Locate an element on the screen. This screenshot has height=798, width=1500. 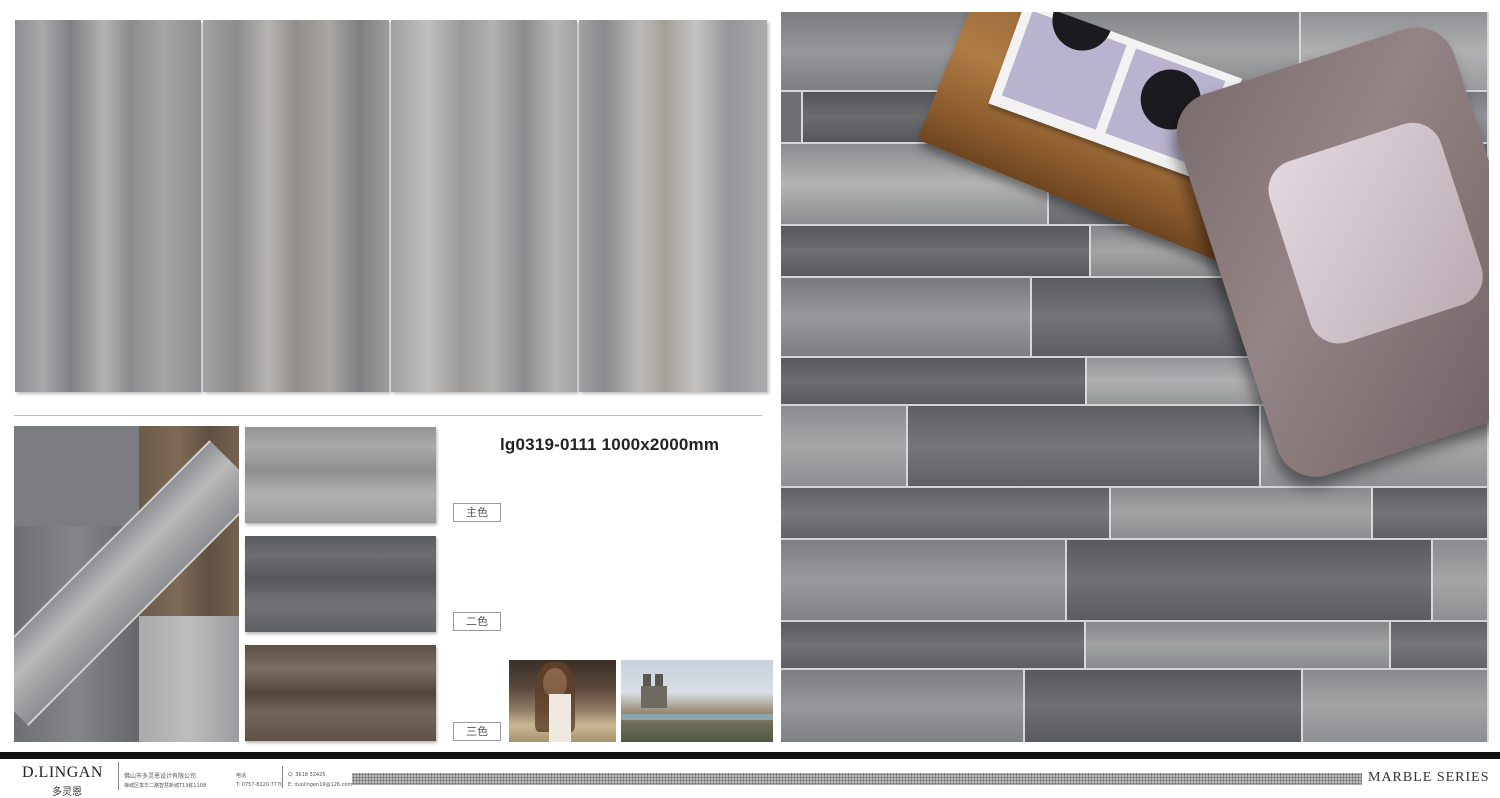
qq-number: Q: 3618 32425 is located at coordinates (307, 775).